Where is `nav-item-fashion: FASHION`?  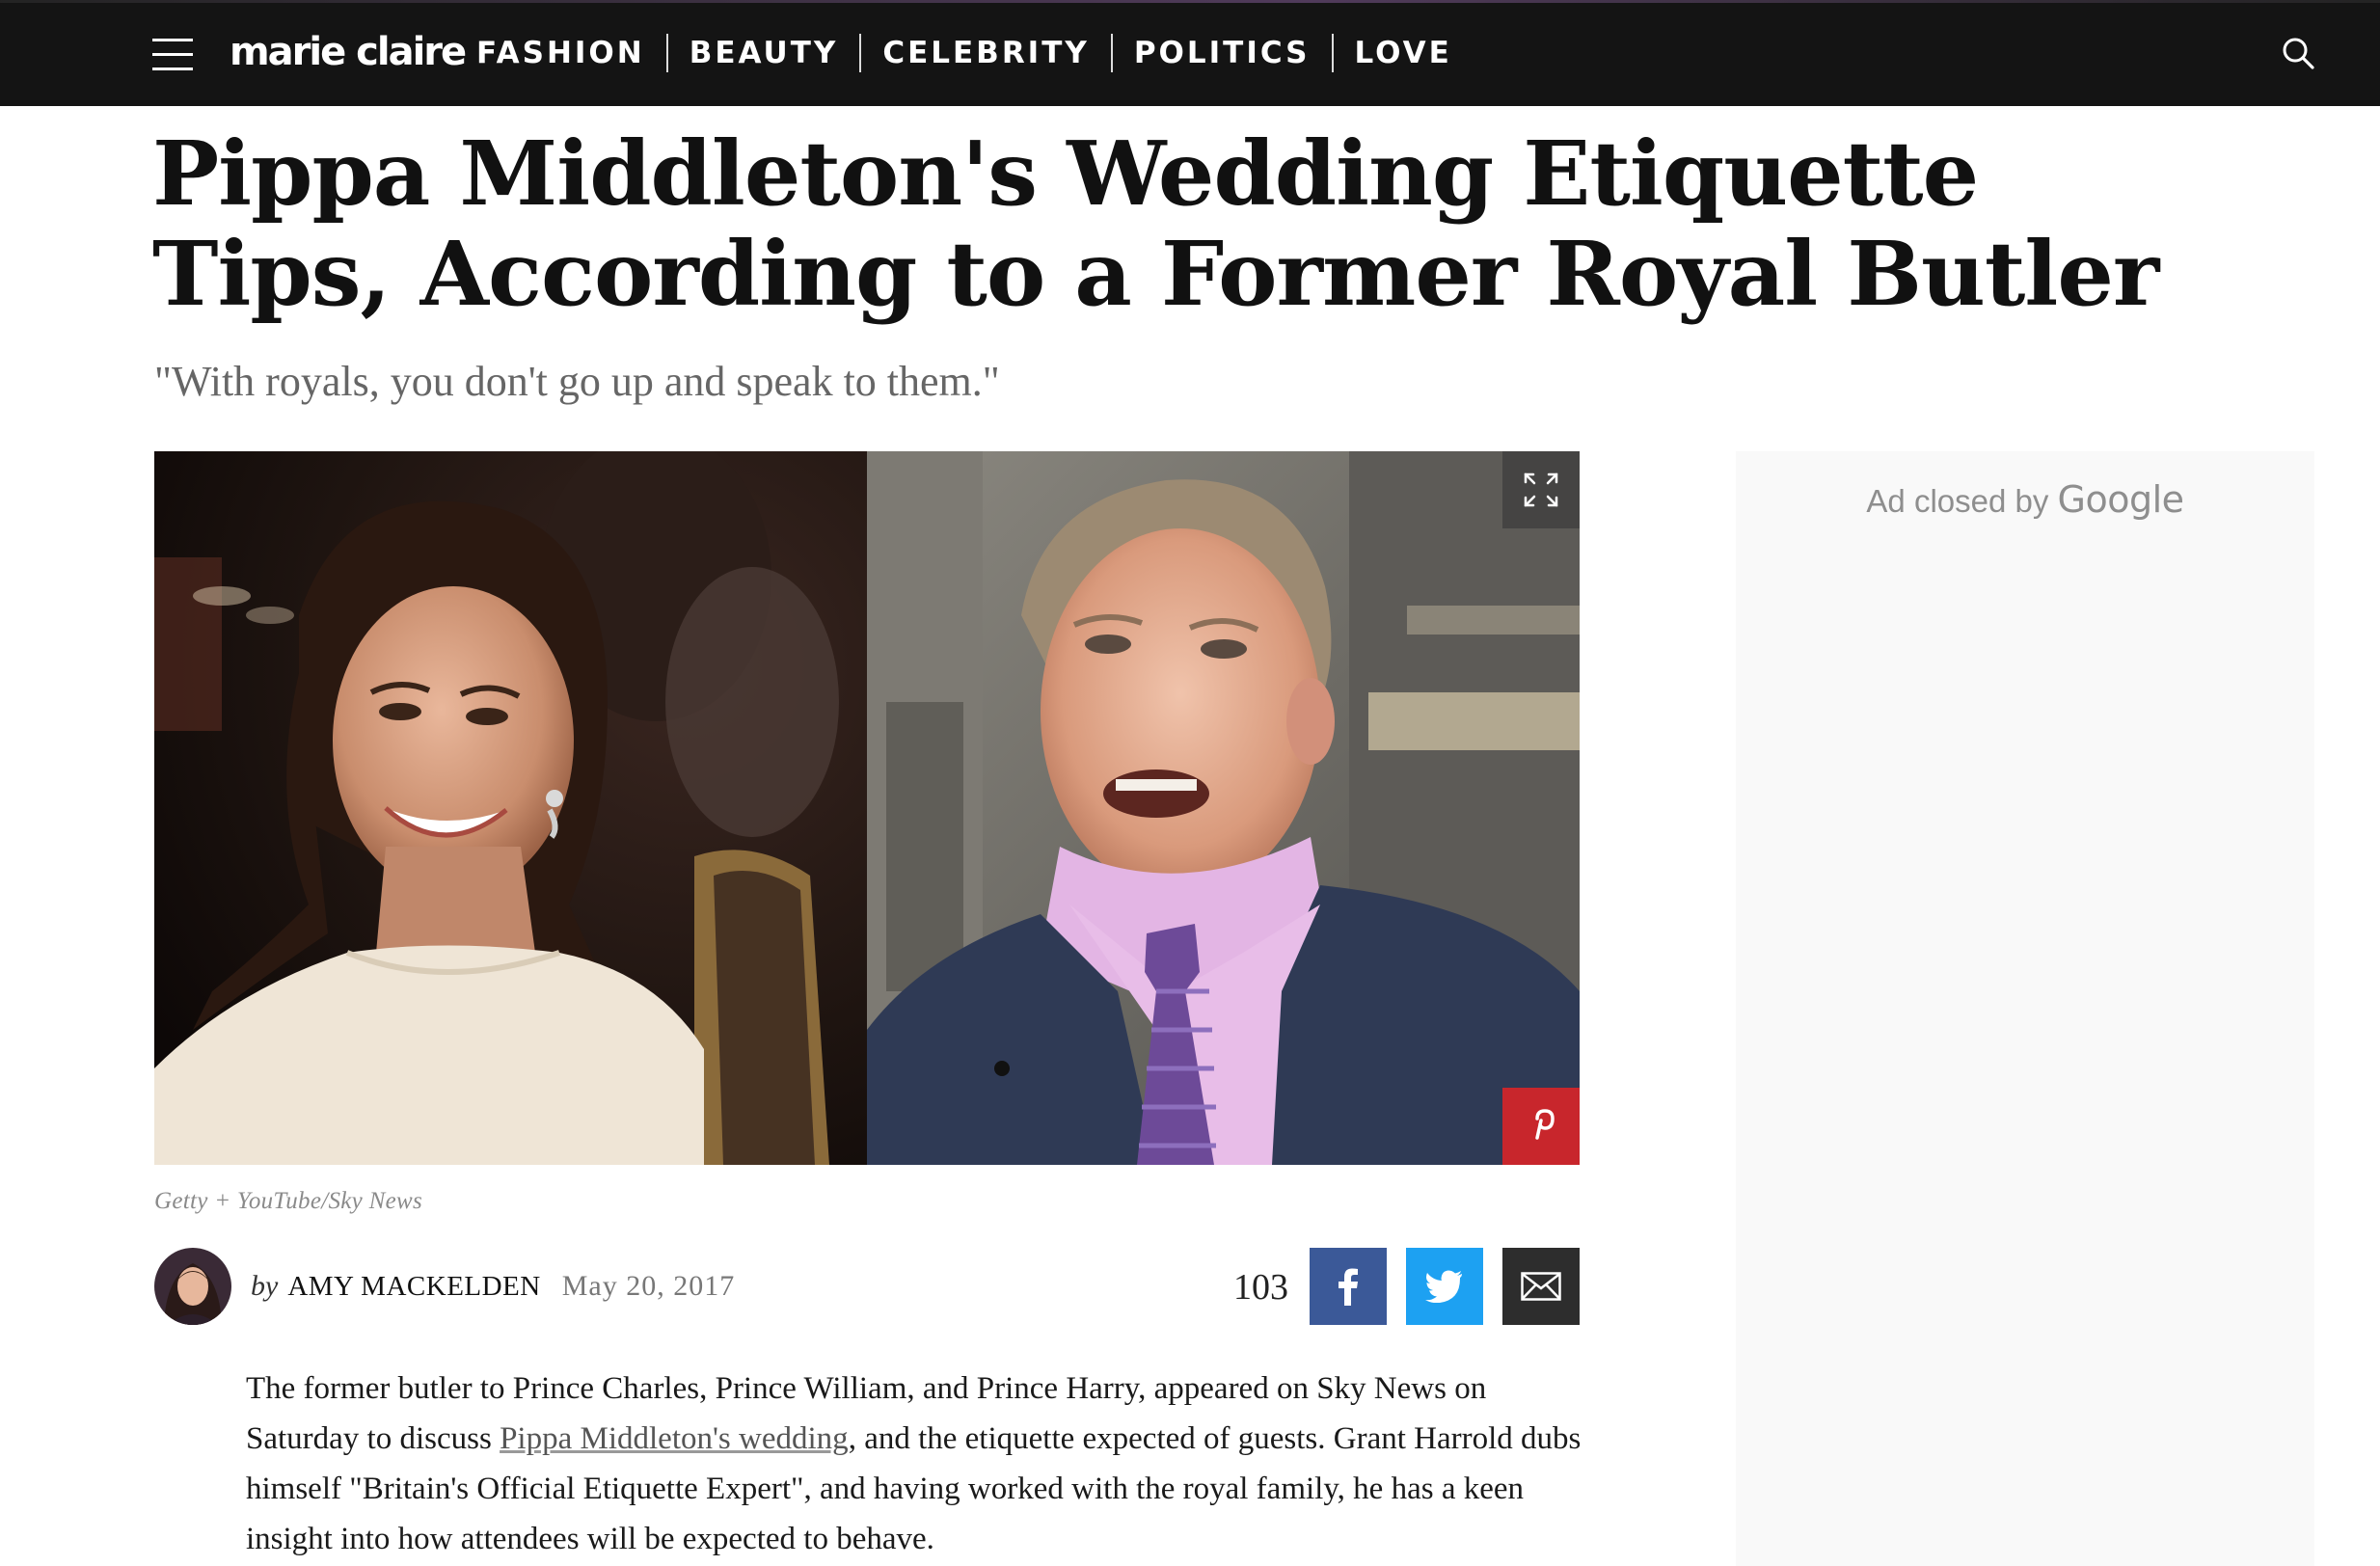 nav-item-fashion: FASHION is located at coordinates (564, 53).